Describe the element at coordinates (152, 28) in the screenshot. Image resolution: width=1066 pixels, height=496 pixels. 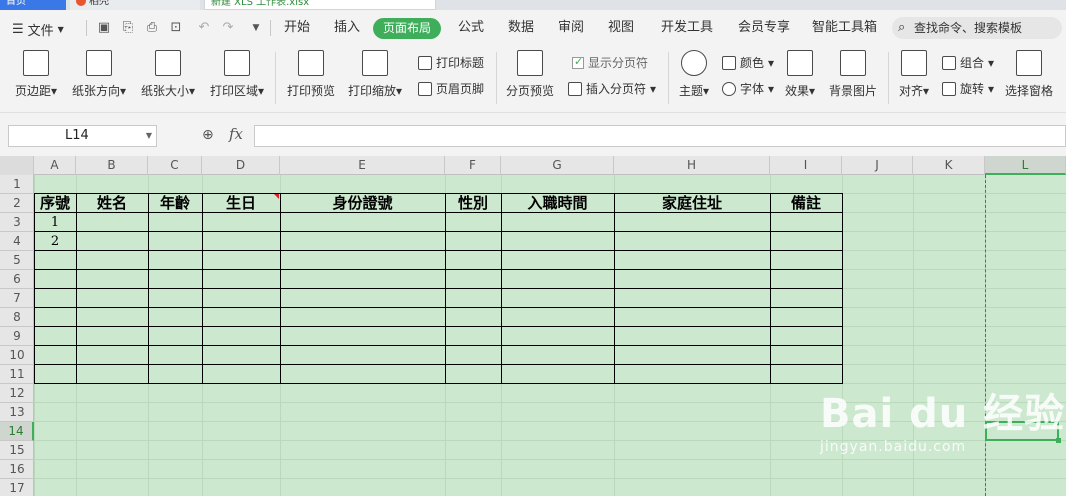
I see `print-icon: ⎙` at that location.